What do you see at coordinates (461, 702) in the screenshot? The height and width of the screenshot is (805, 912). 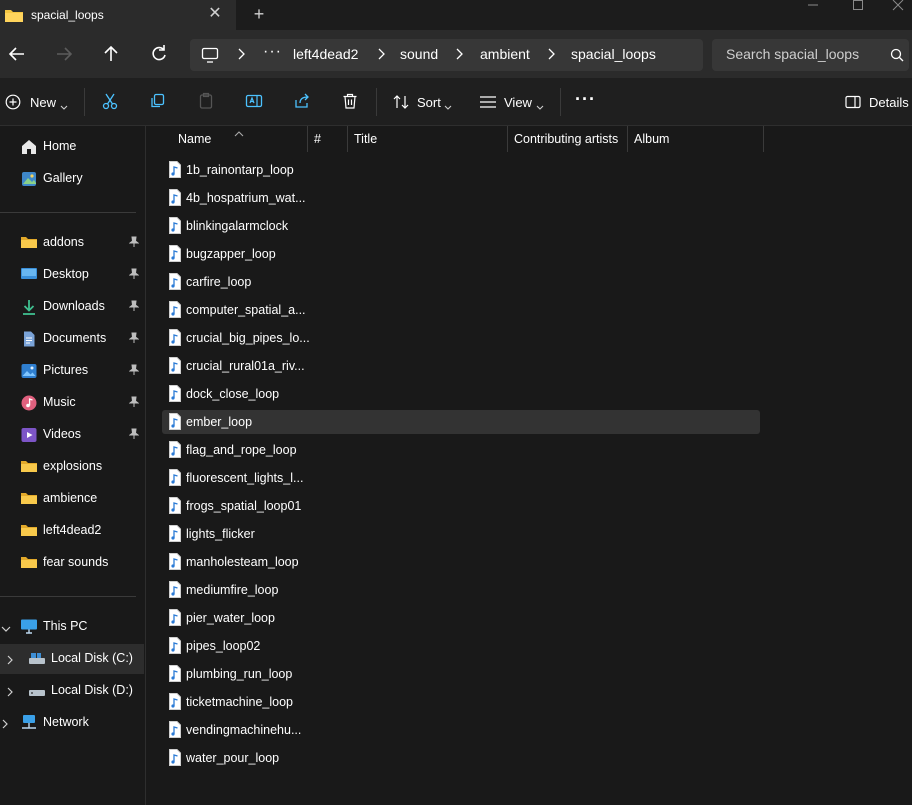 I see `file-row: ticketmachine_loop` at bounding box center [461, 702].